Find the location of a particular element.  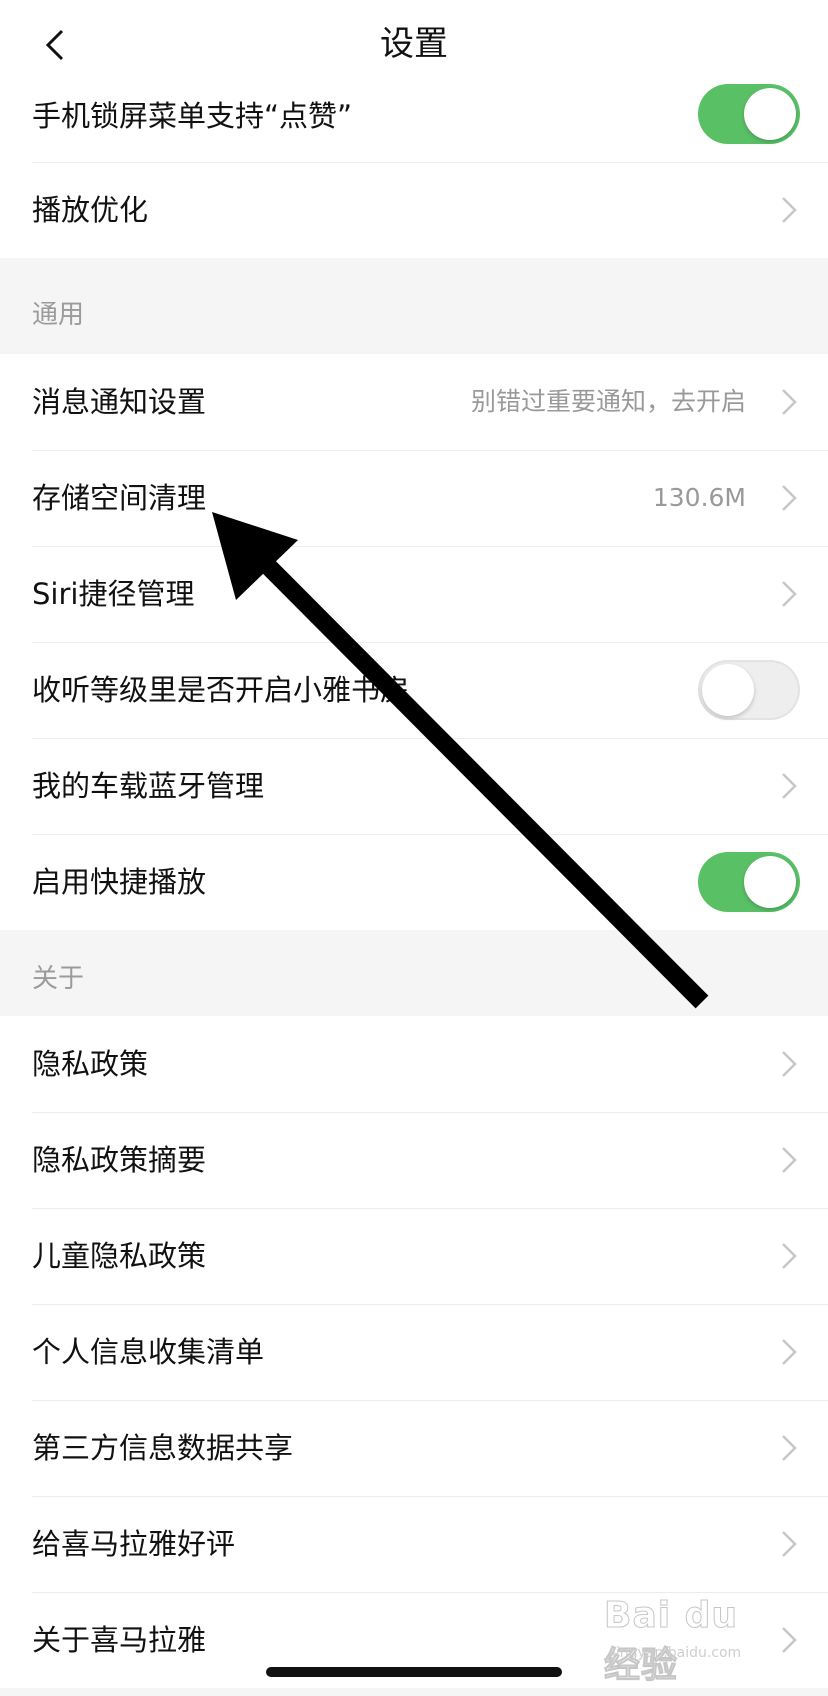

setting-storage-cleanup: 存储空间清理 130.6M is located at coordinates (414, 498).